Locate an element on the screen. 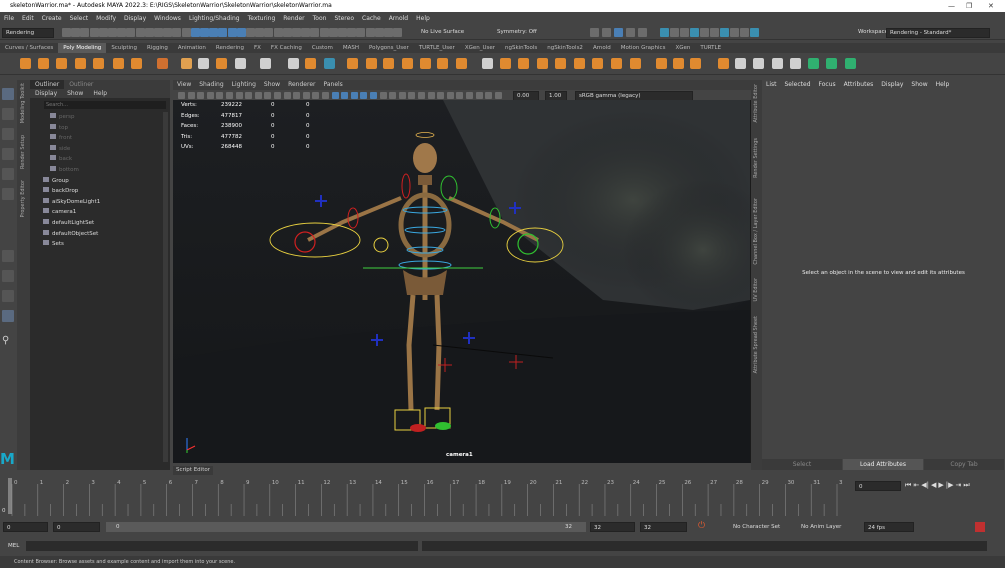 This screenshot has height=568, width=1005. anim-end-field: 32 is located at coordinates (612, 527).